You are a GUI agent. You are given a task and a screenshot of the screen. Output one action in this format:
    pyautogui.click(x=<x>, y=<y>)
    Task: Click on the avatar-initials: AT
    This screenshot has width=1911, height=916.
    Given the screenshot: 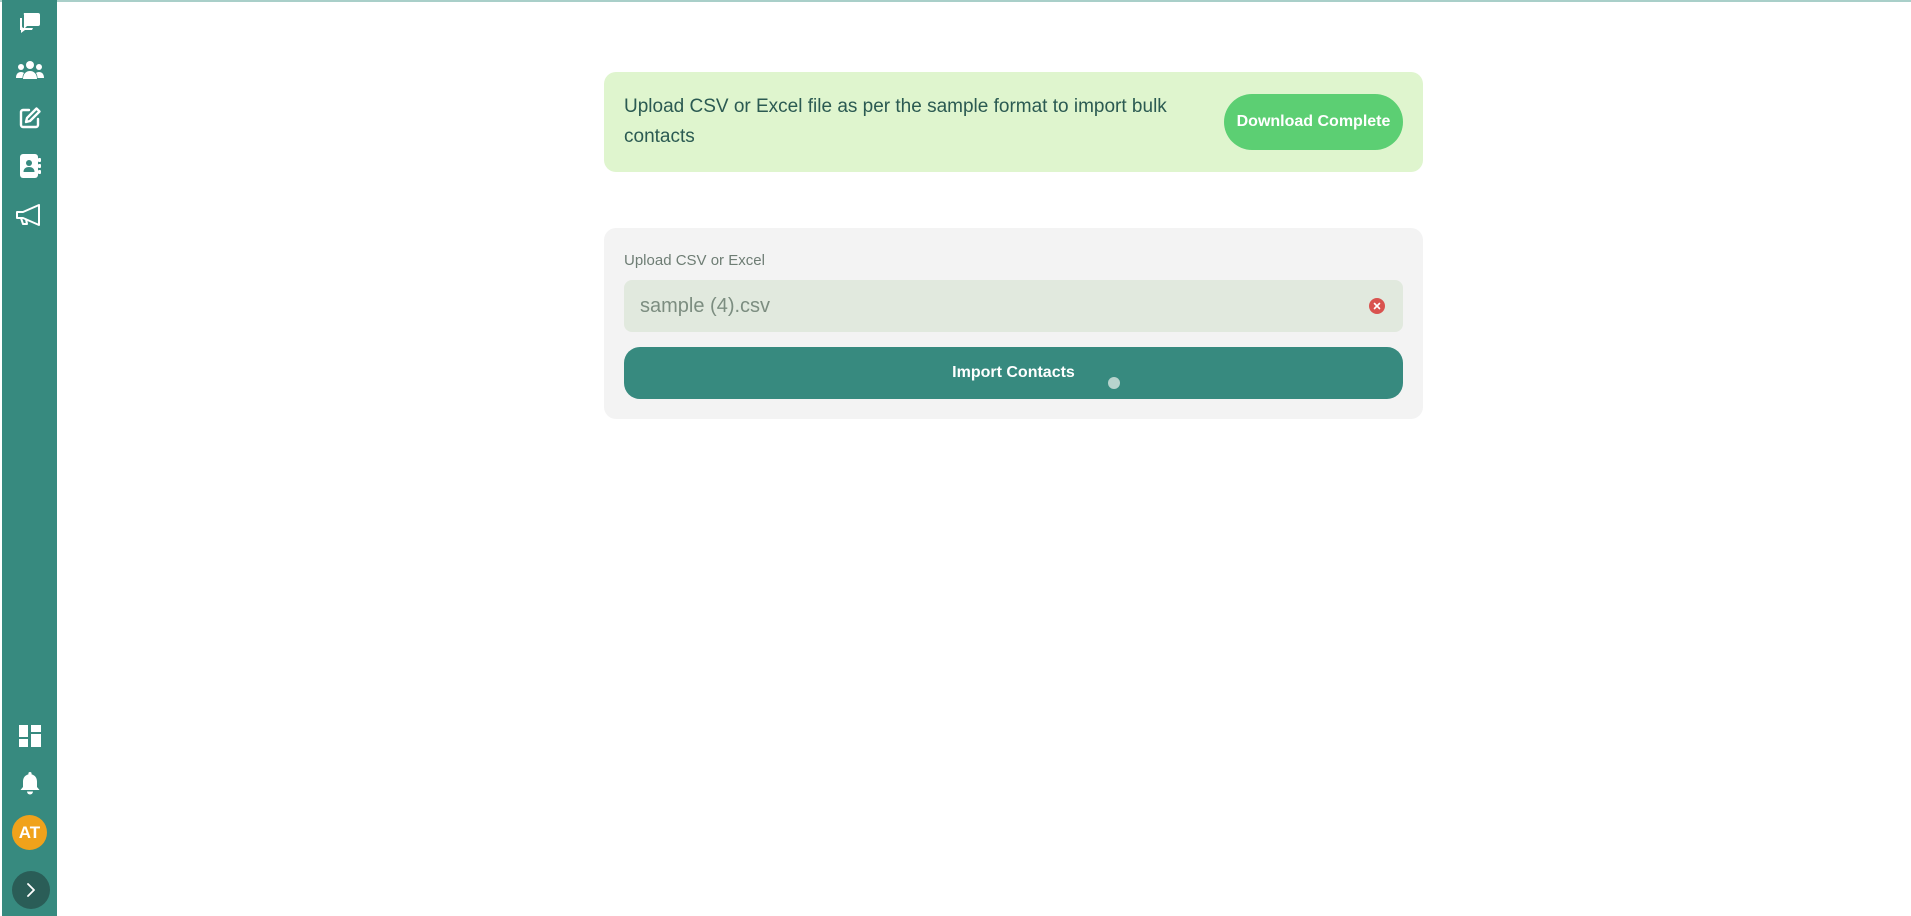 What is the action you would take?
    pyautogui.click(x=29, y=832)
    